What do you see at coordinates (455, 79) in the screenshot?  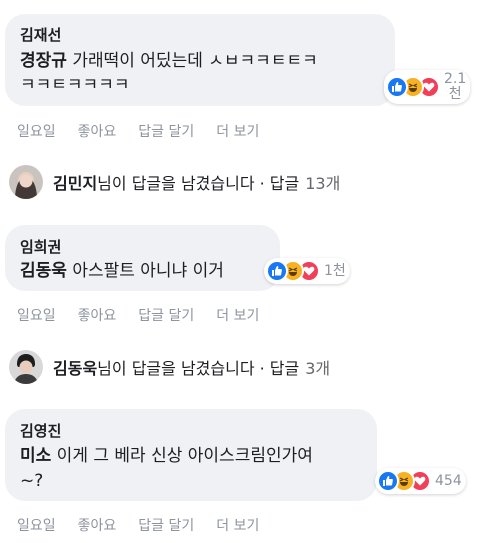 I see `reaction-count: 2.1` at bounding box center [455, 79].